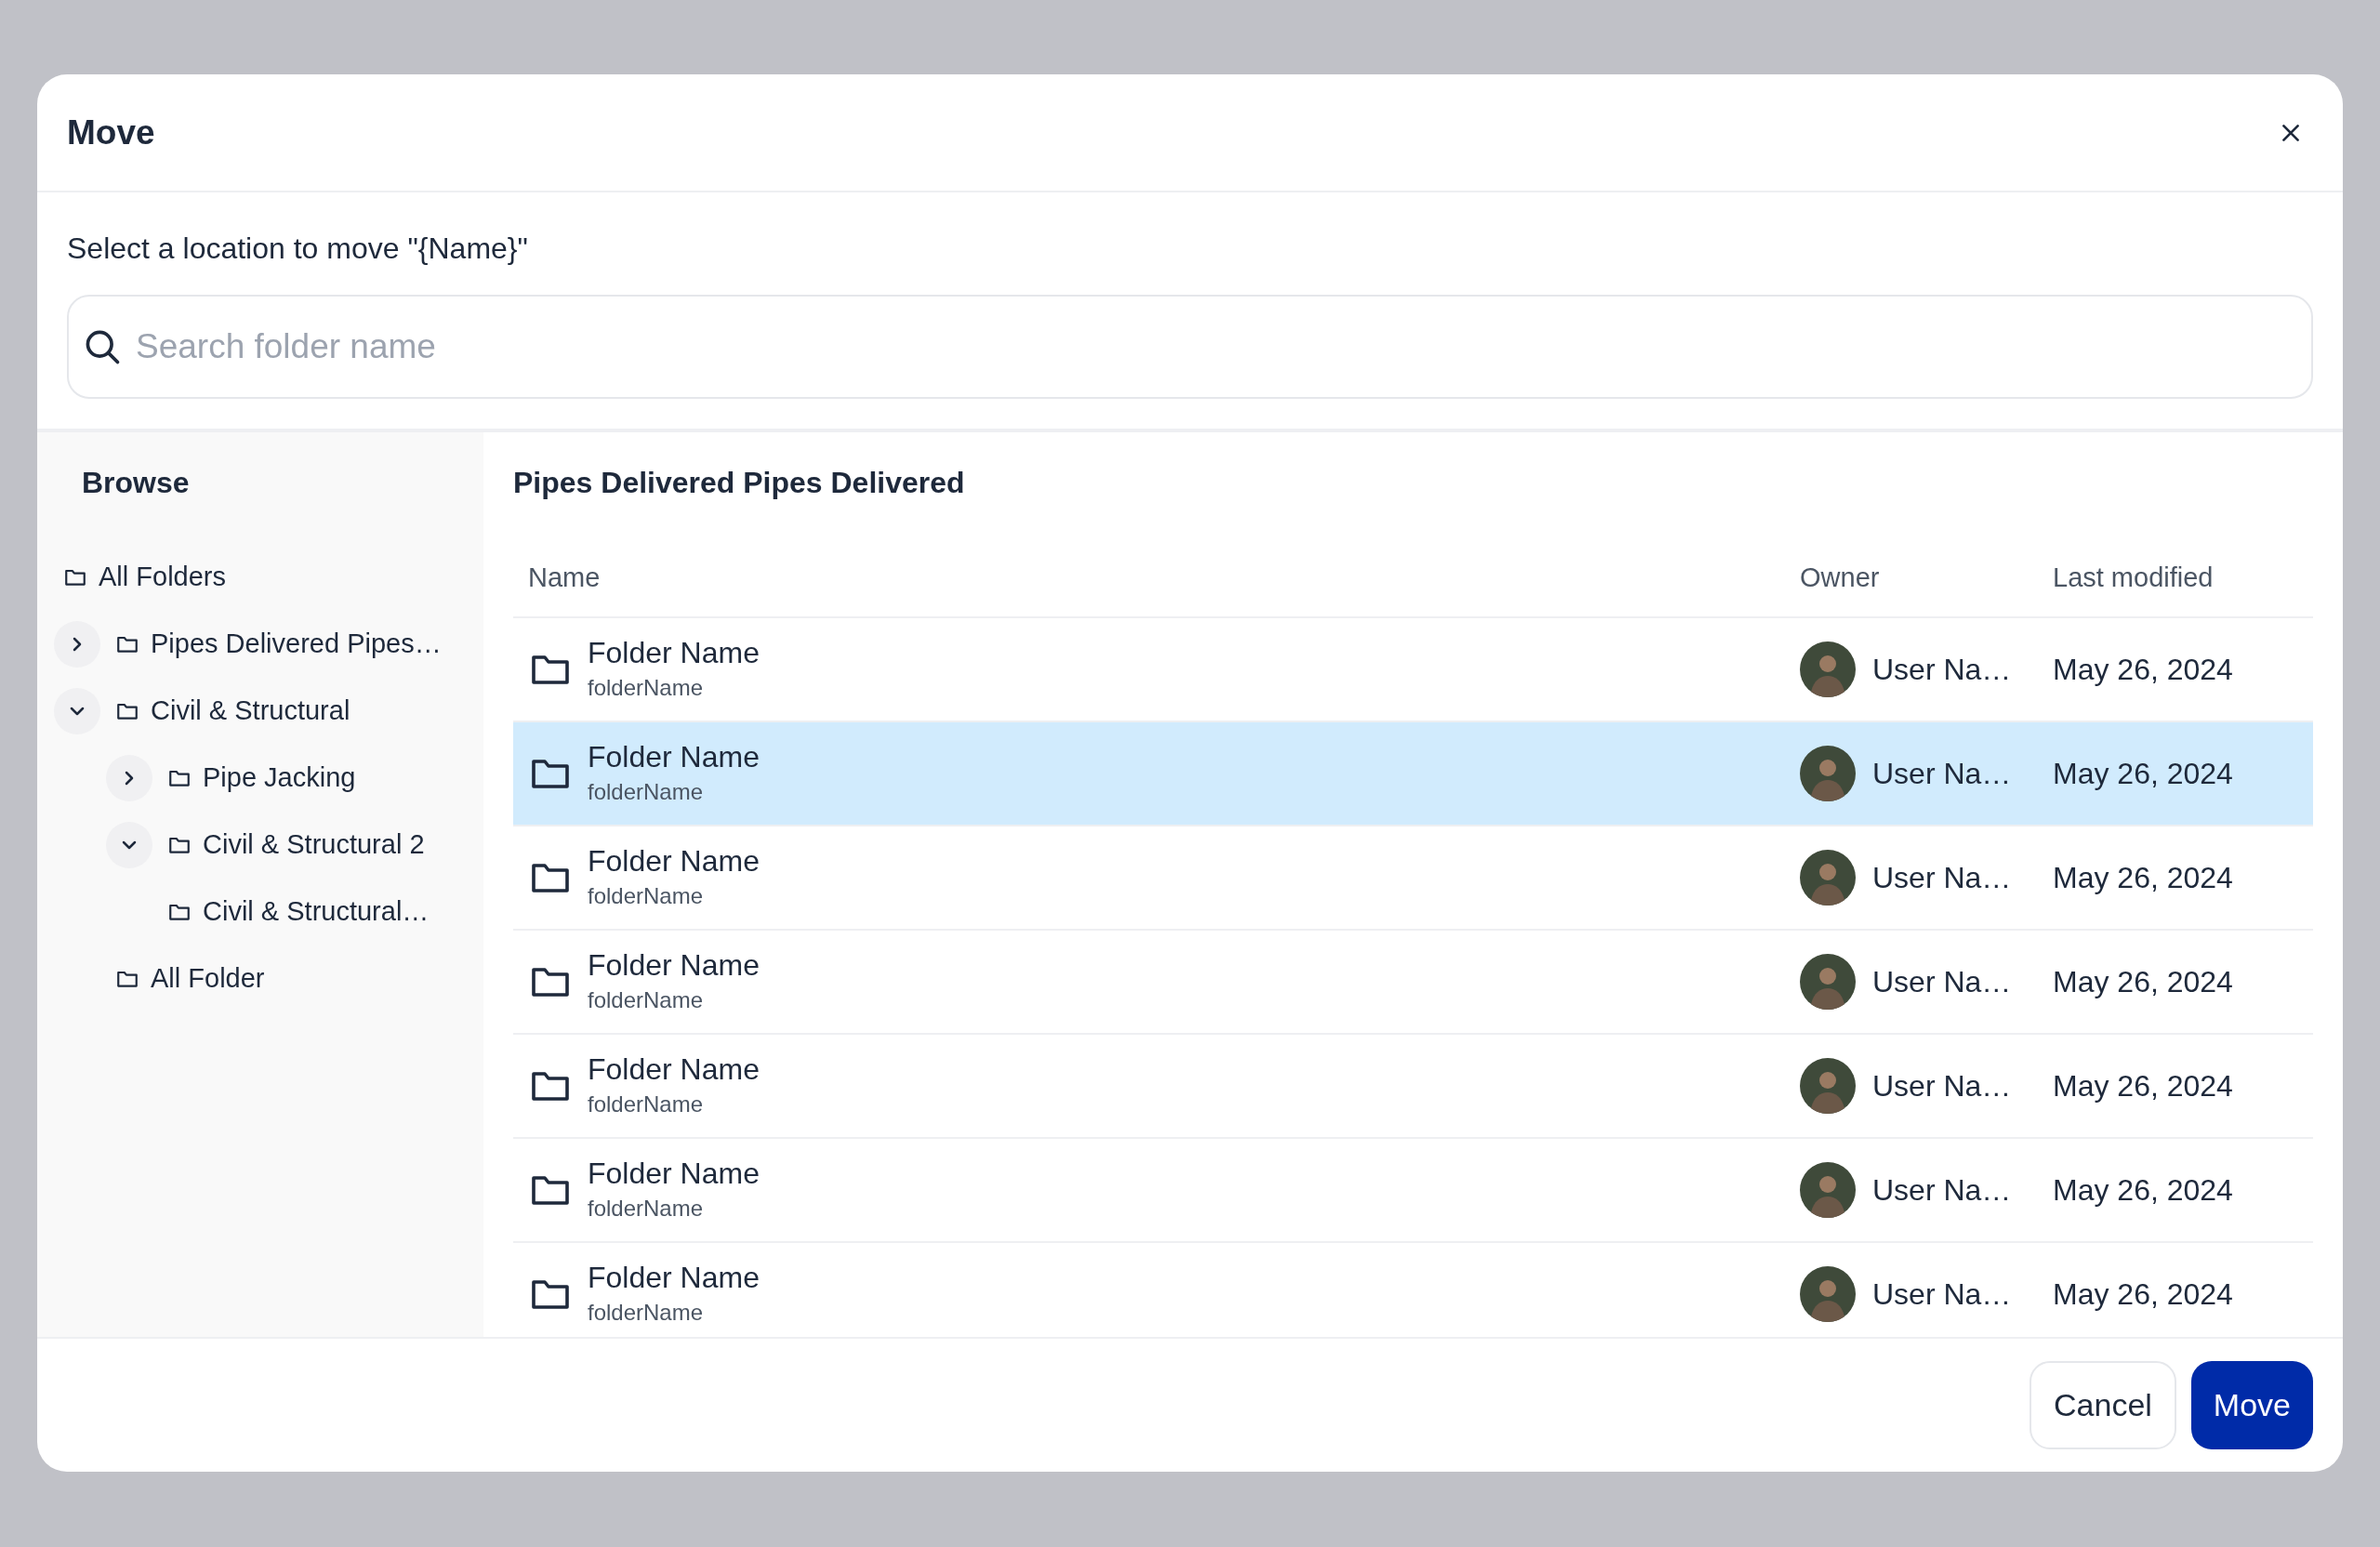 The image size is (2380, 1547). What do you see at coordinates (2251, 1405) in the screenshot?
I see `move-button: Move` at bounding box center [2251, 1405].